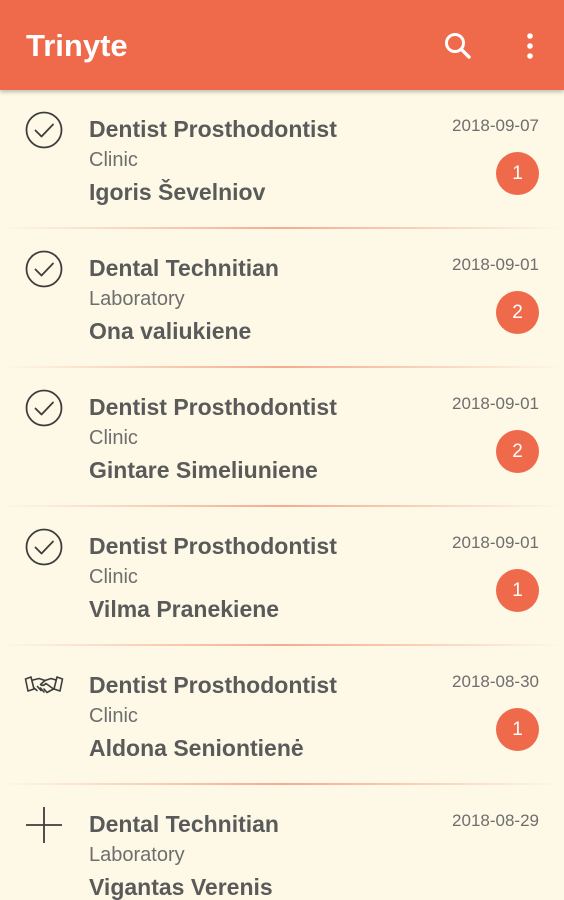  I want to click on more-vert-icon, so click(530, 46).